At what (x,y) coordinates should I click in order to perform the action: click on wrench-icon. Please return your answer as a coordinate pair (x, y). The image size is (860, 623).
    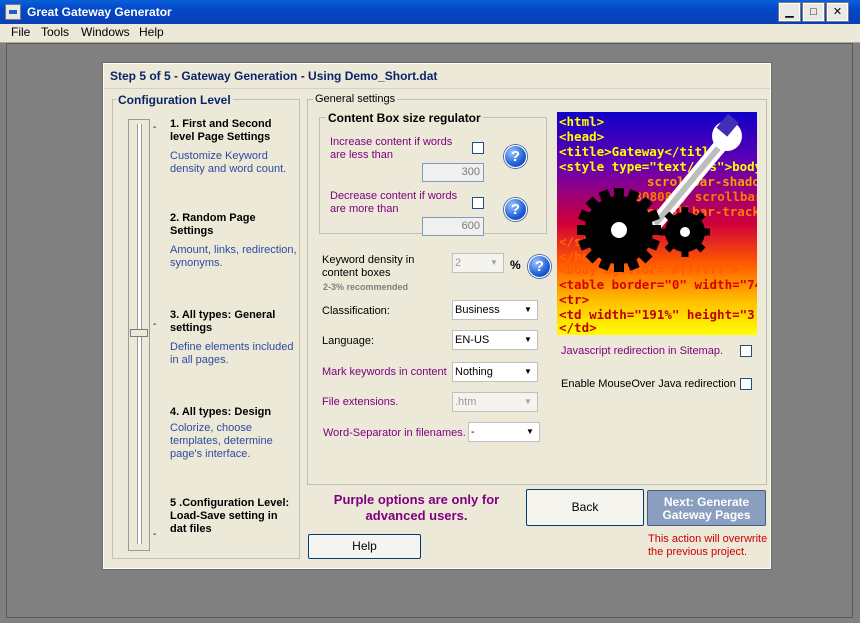
    Looking at the image, I should click on (696, 171).